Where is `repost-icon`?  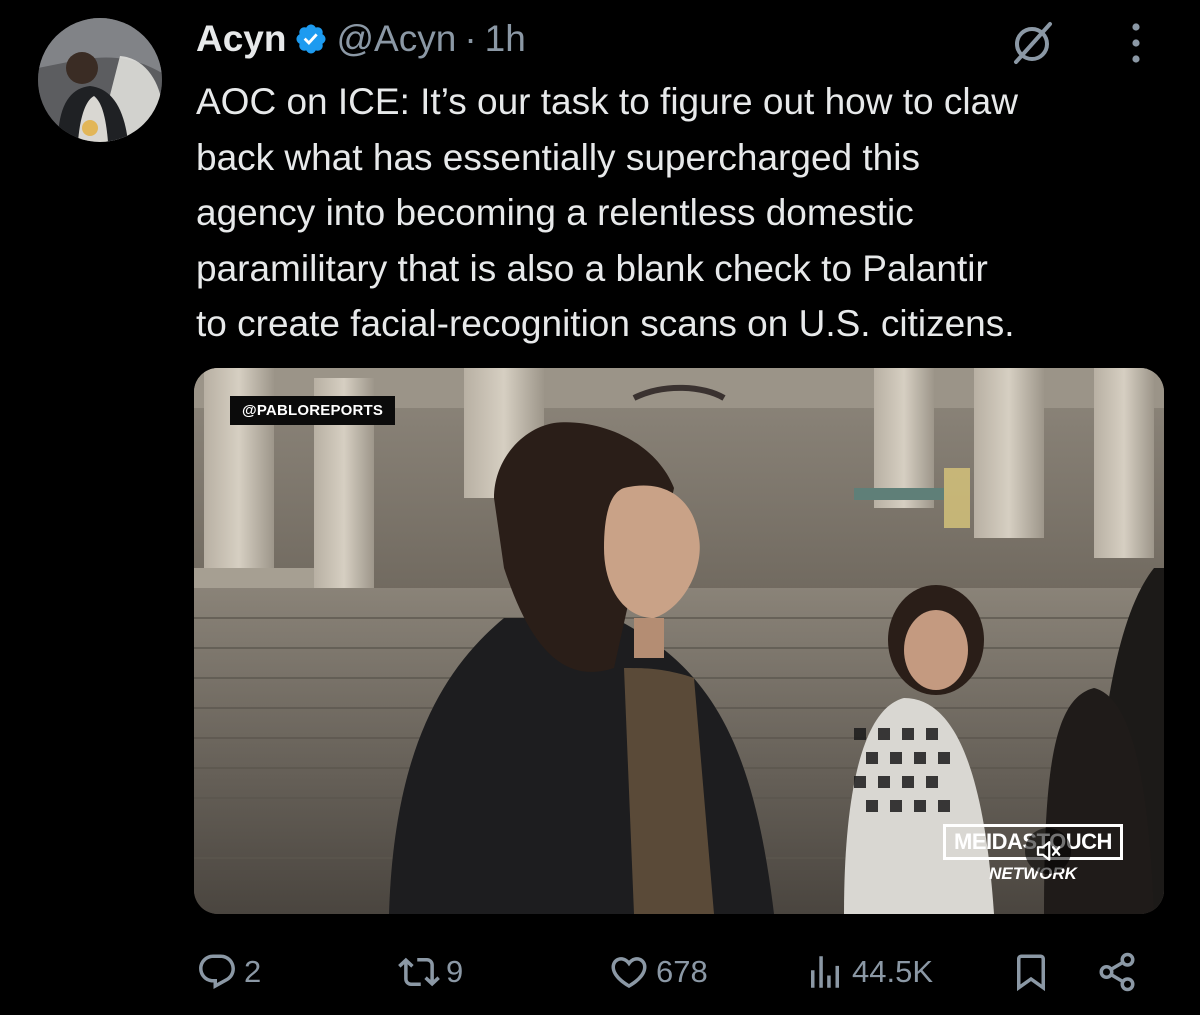
repost-icon is located at coordinates (419, 972).